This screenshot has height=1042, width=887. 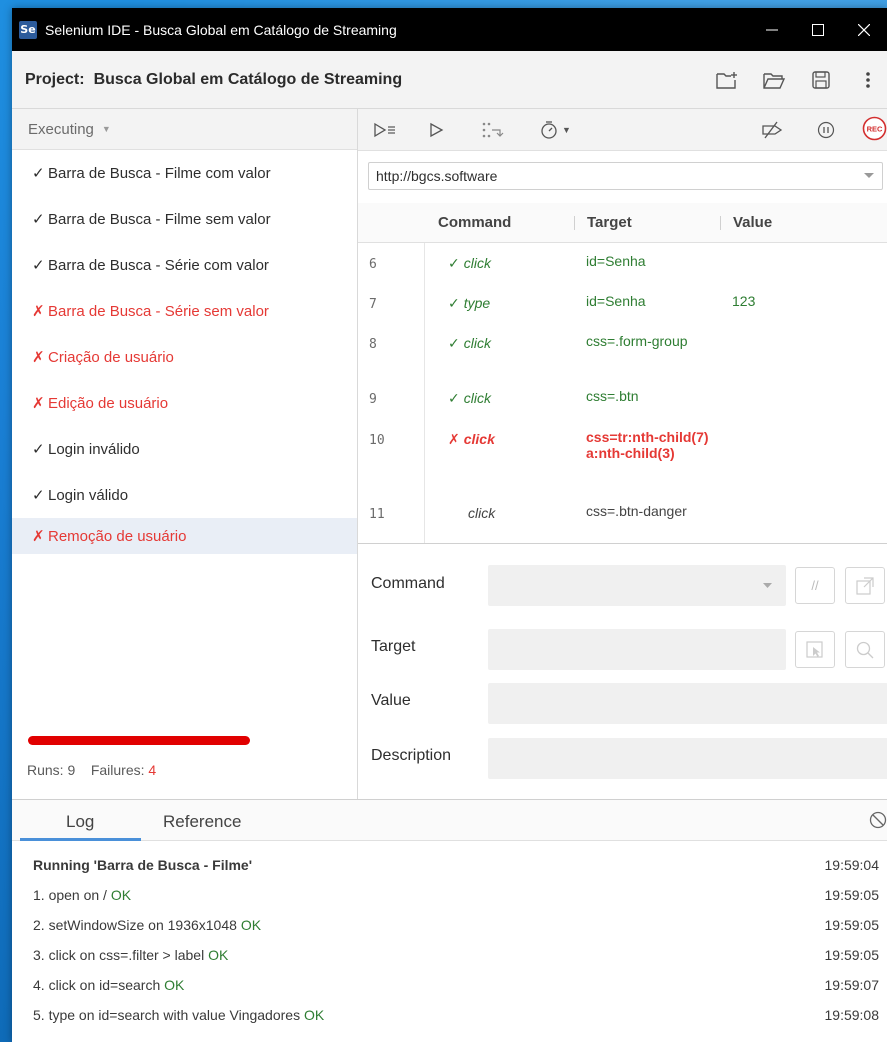 What do you see at coordinates (437, 176) in the screenshot?
I see `base-url-value: http://bgcs.software` at bounding box center [437, 176].